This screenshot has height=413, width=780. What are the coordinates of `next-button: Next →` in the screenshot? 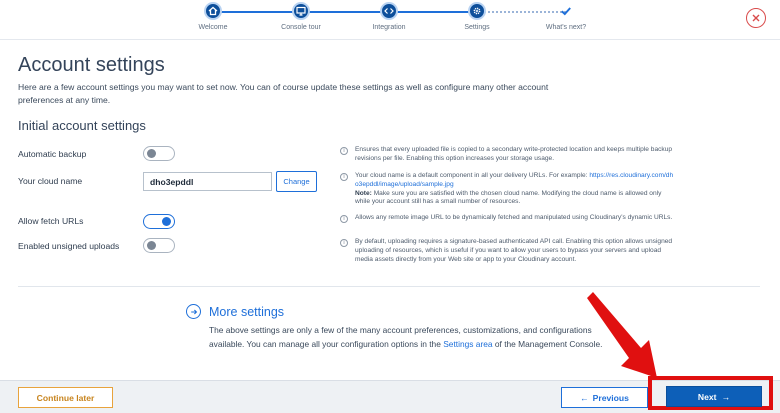 It's located at (714, 396).